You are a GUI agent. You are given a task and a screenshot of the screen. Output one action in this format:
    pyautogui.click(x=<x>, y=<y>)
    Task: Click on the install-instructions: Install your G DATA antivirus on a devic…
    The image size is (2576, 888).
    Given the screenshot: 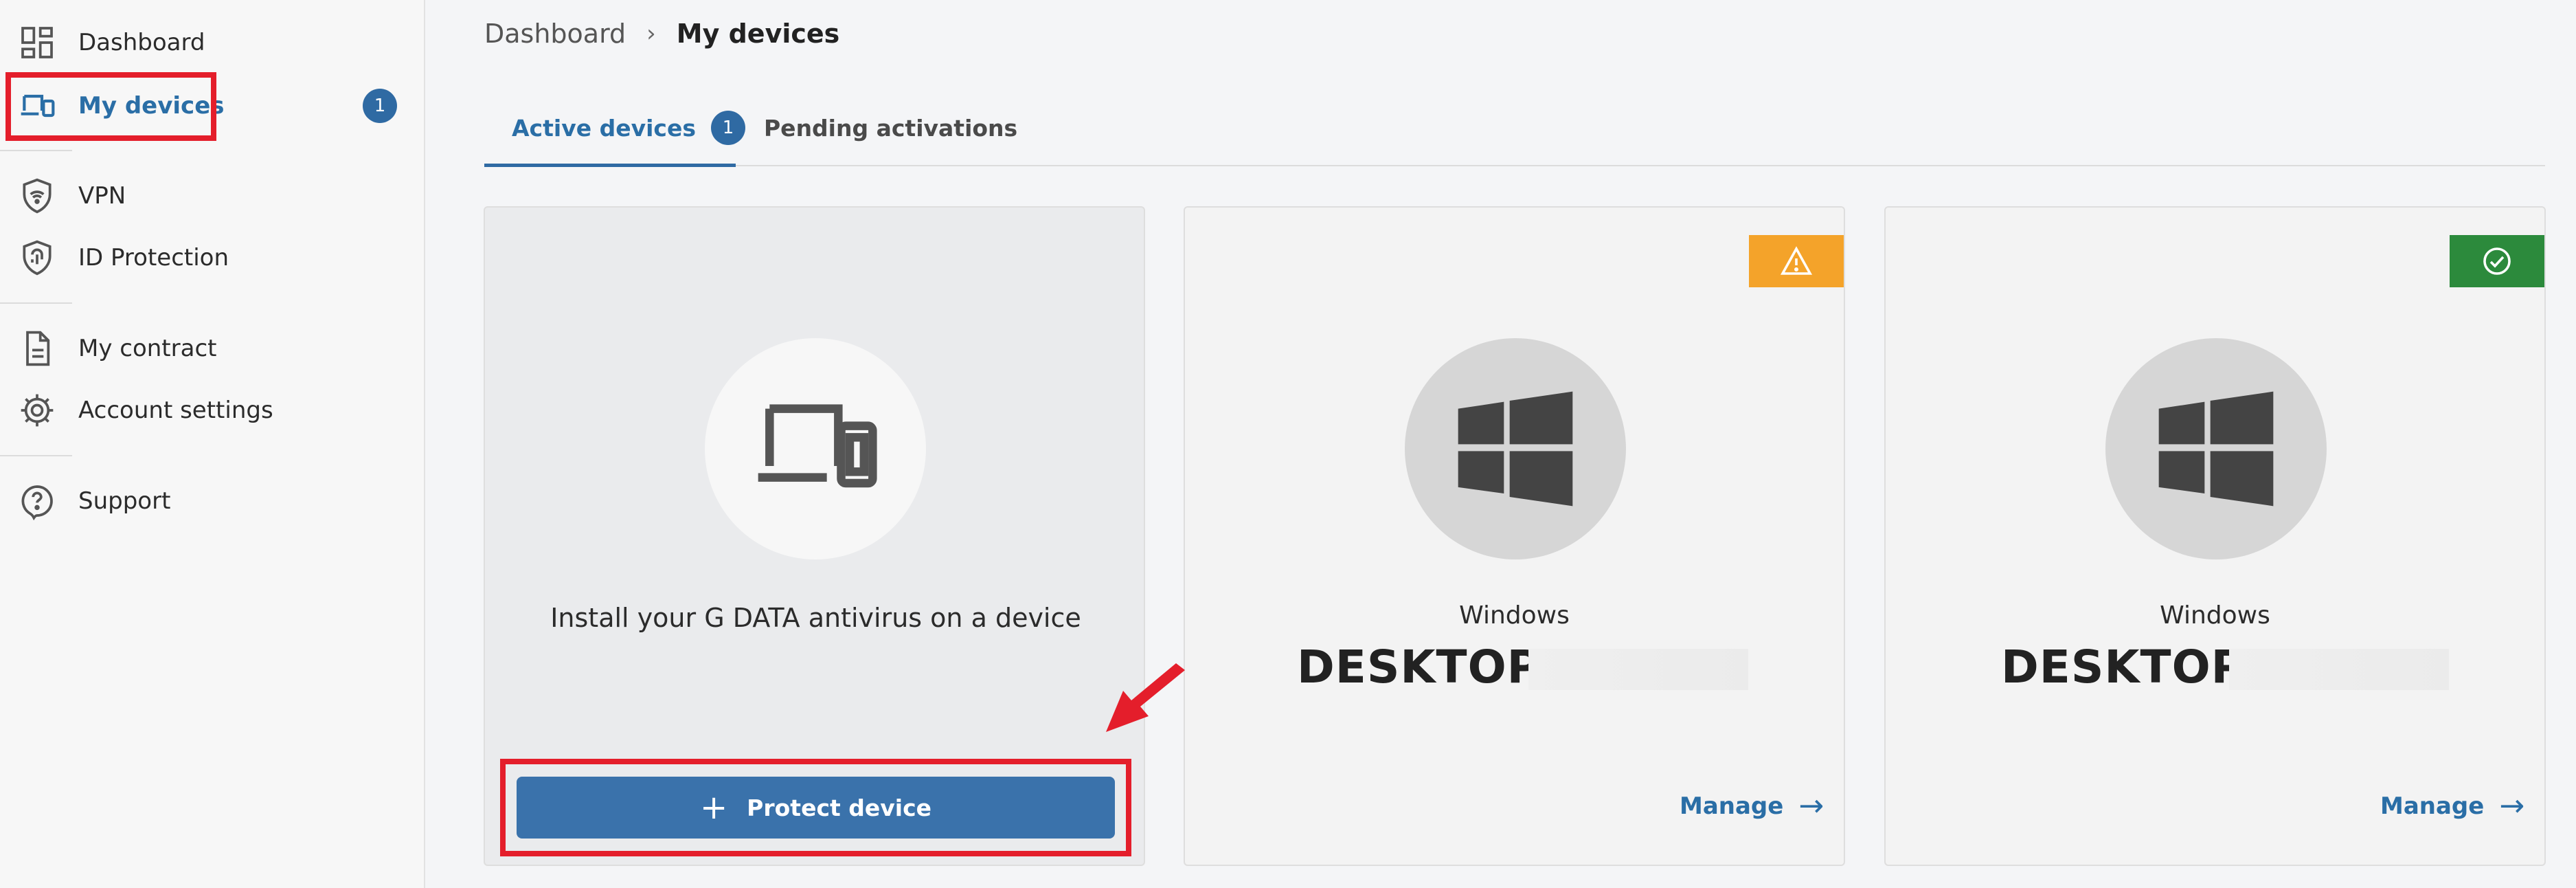 What is the action you would take?
    pyautogui.click(x=815, y=618)
    